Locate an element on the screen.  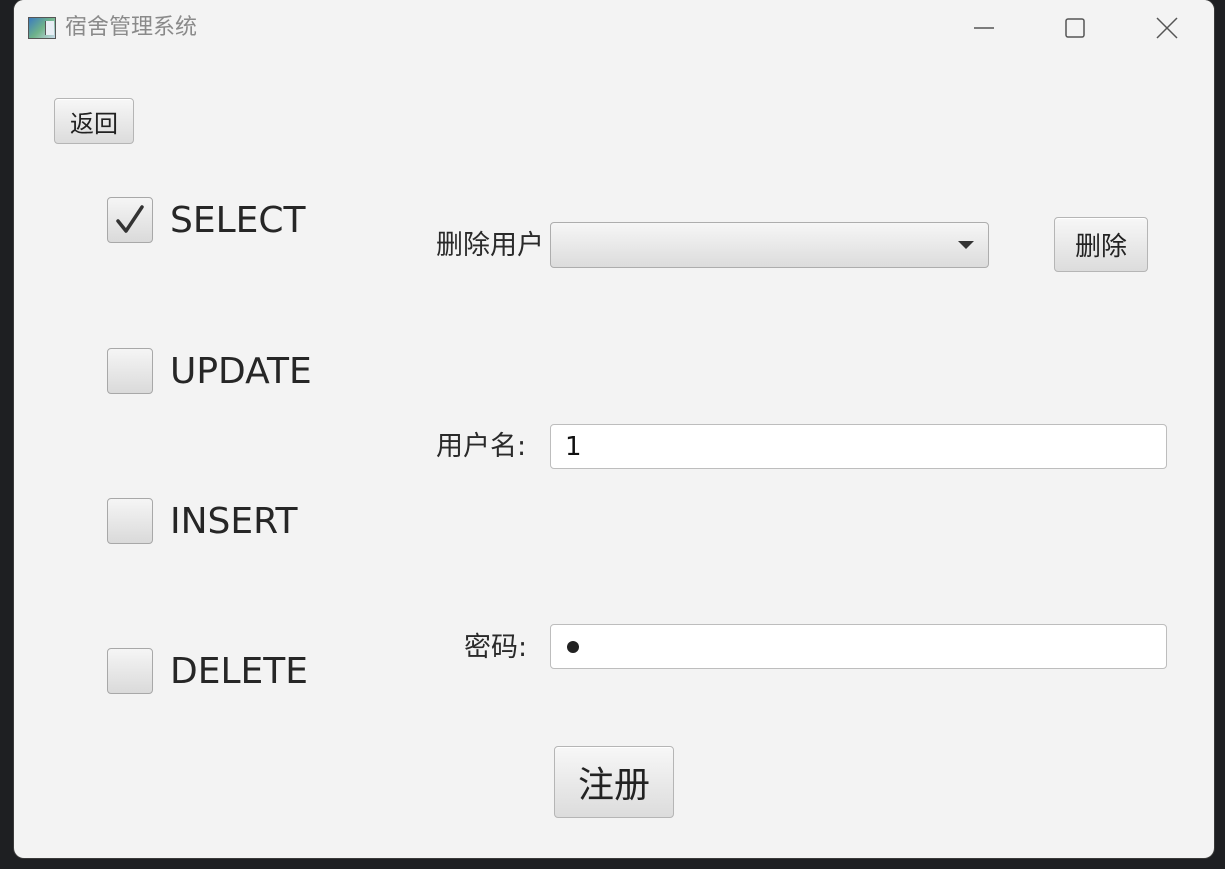
window-title: 宿舍管理系统 is located at coordinates (131, 27).